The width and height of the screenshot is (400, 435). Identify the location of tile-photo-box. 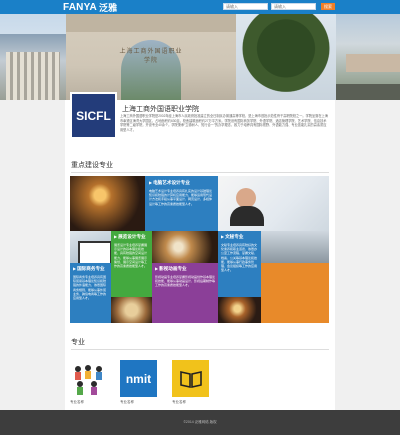
(295, 247).